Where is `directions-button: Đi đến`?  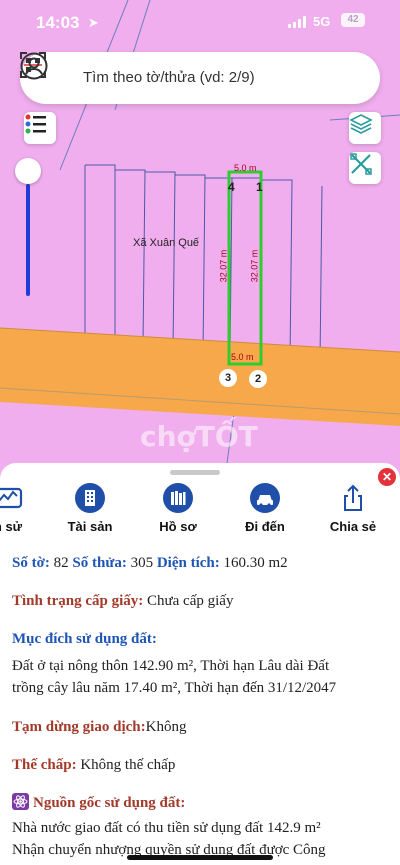 directions-button: Đi đến is located at coordinates (265, 508).